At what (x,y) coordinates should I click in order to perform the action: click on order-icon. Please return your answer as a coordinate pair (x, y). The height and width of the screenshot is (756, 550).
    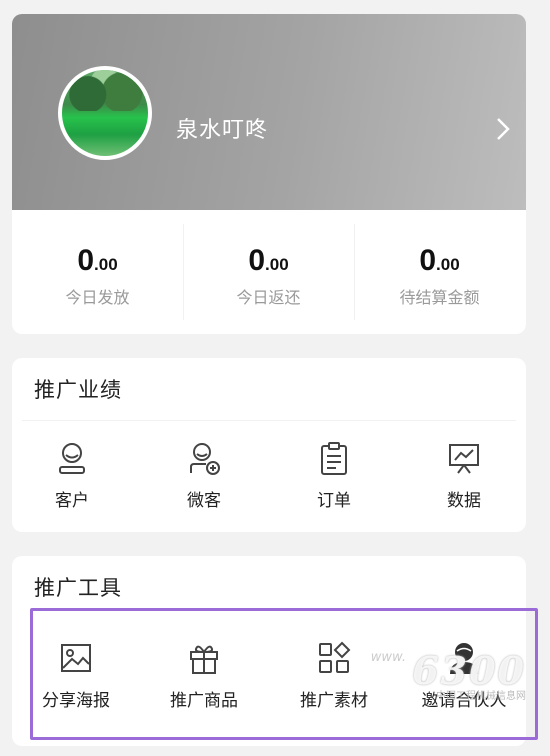
    Looking at the image, I should click on (334, 458).